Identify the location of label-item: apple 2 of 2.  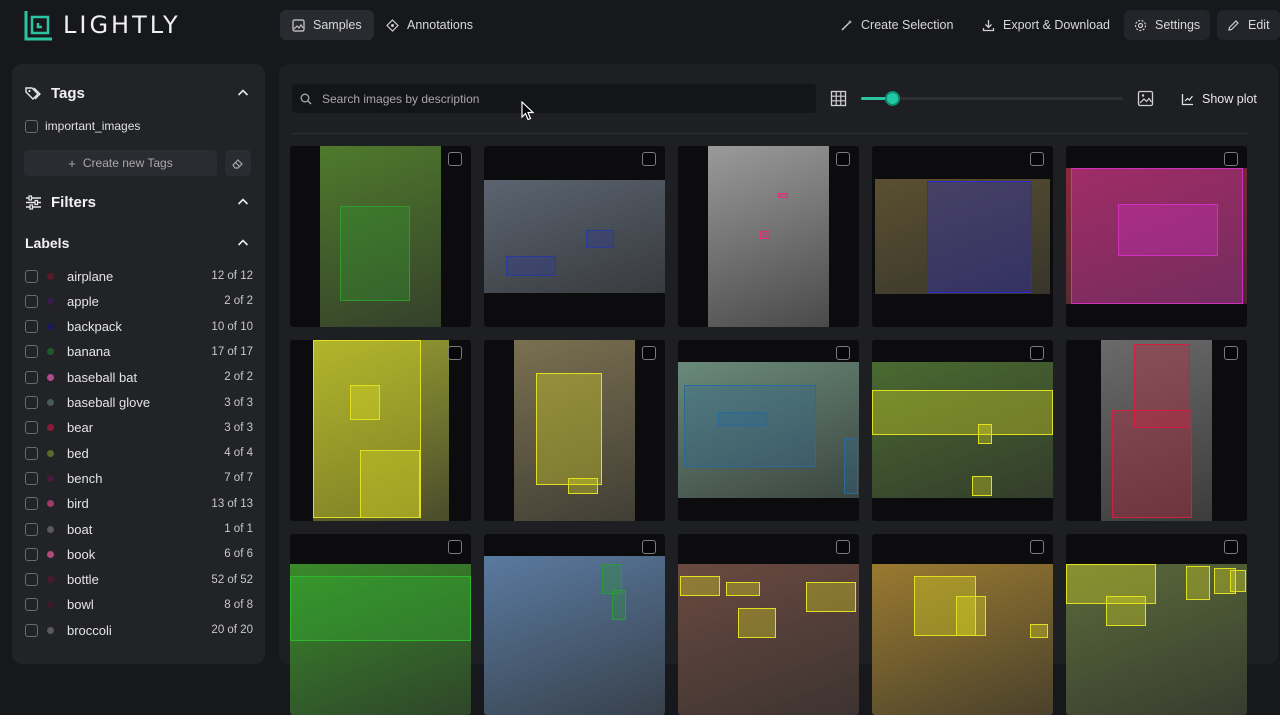
(139, 301).